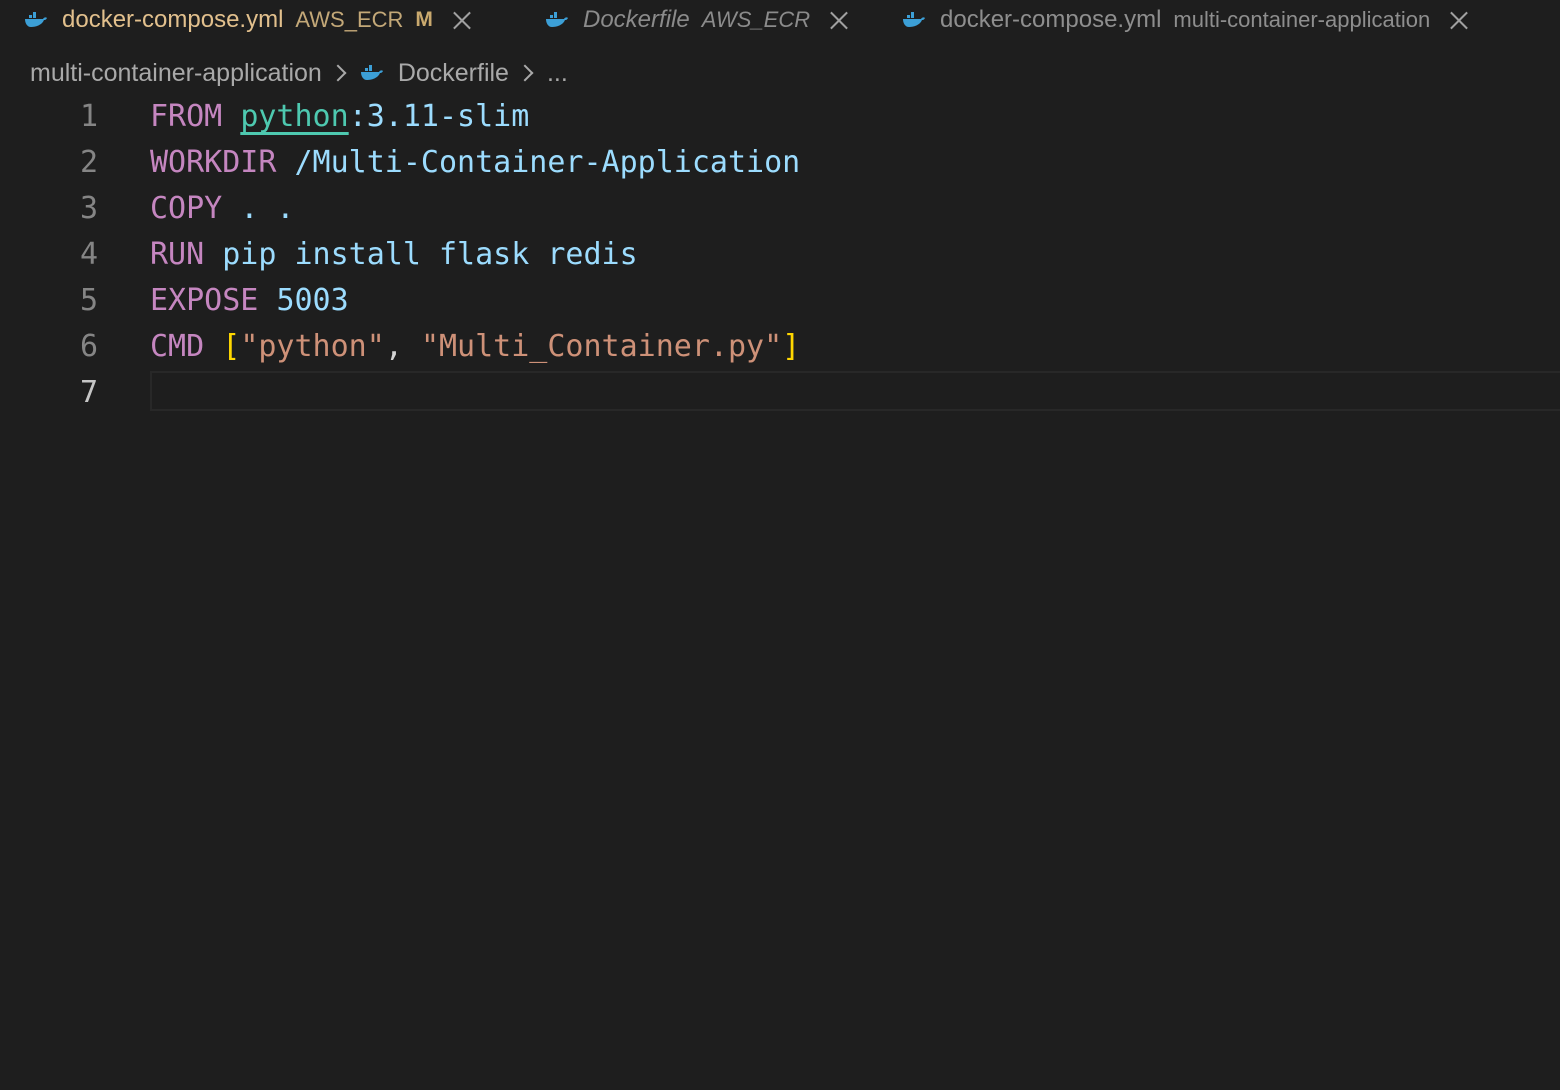 This screenshot has width=1560, height=1090. I want to click on keyword: EXPOSE, so click(204, 300).